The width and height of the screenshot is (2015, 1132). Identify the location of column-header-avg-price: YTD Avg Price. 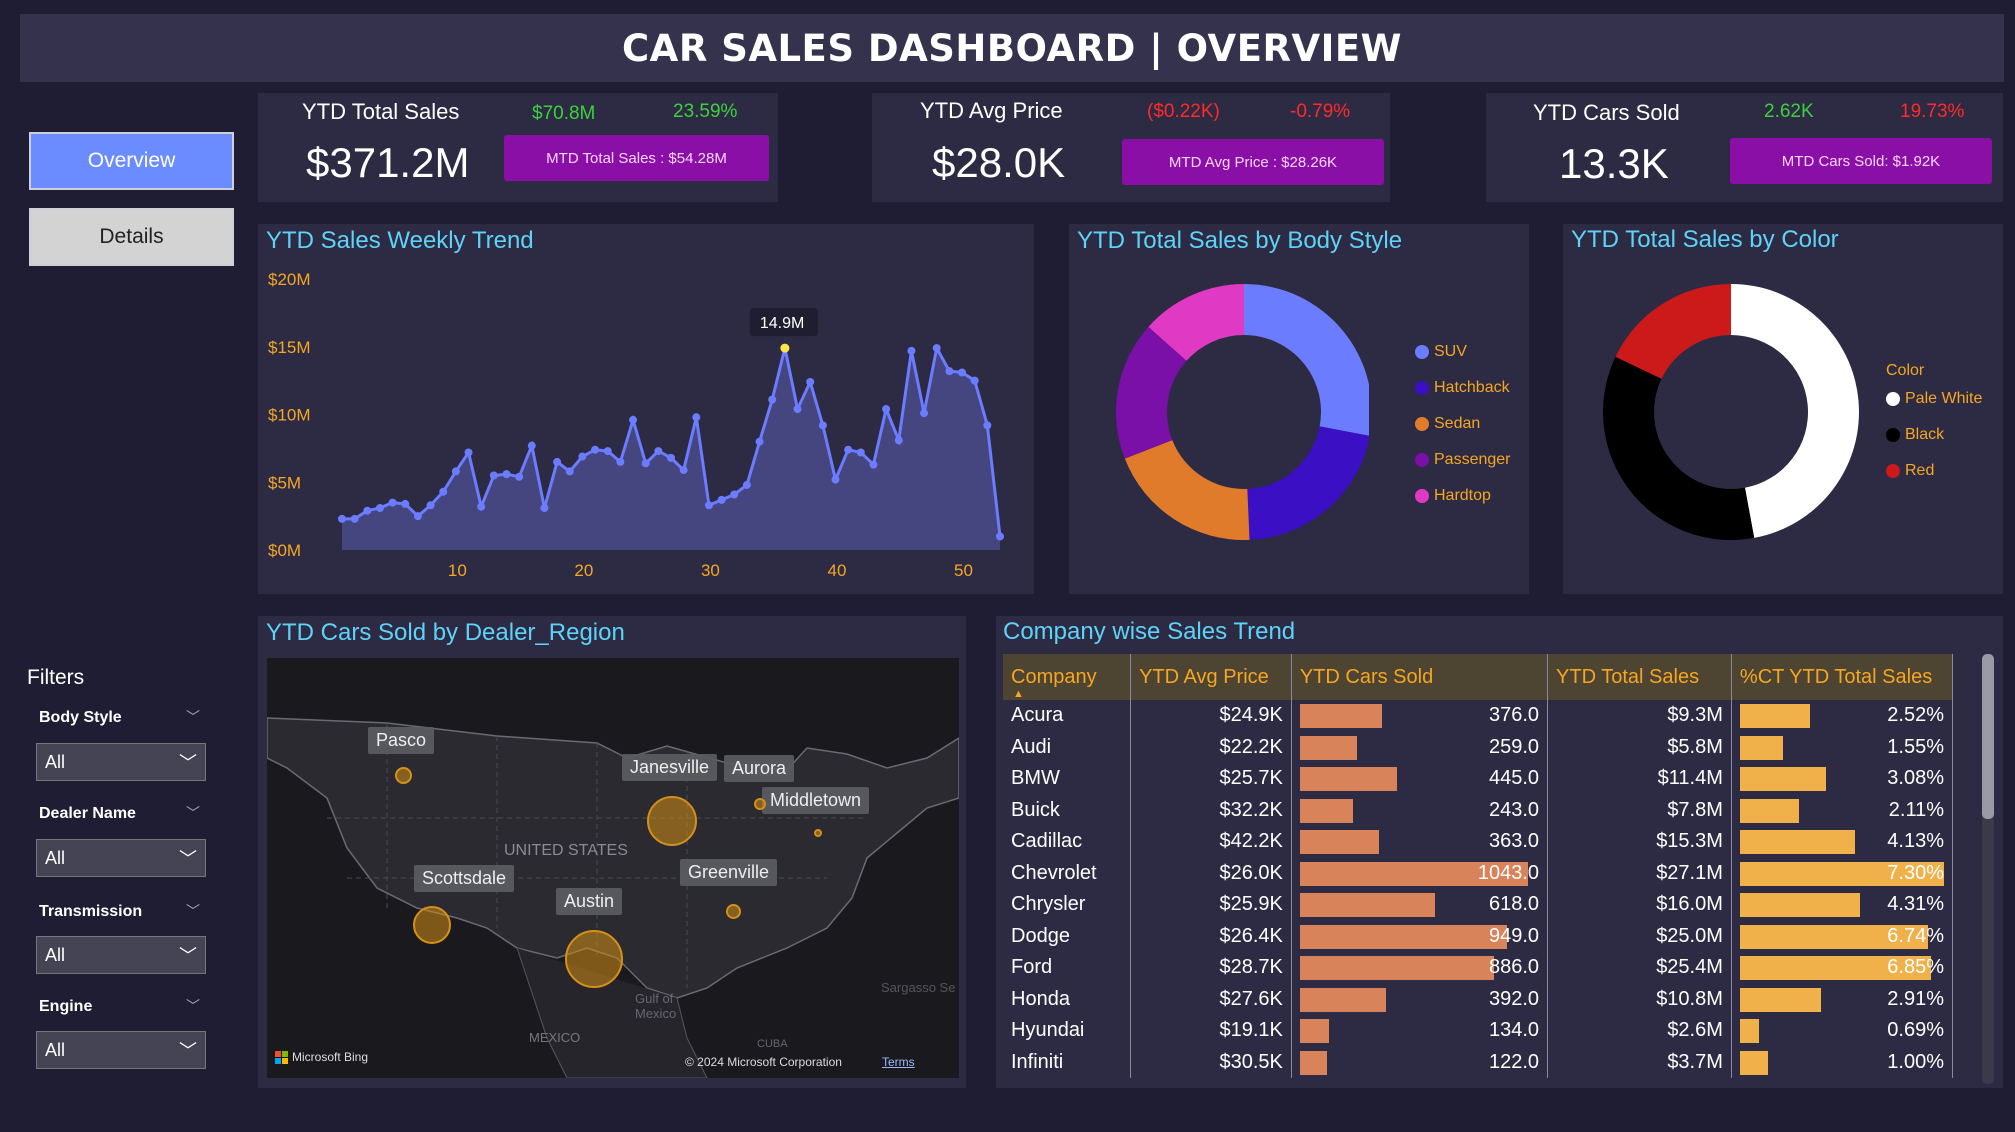
(1211, 677).